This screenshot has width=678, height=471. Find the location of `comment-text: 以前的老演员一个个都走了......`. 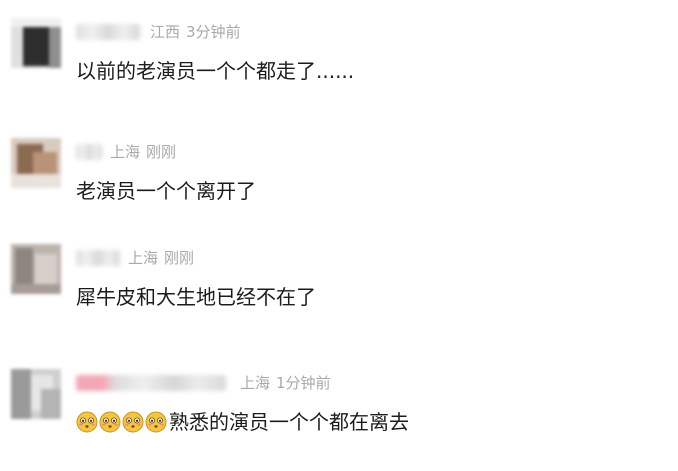

comment-text: 以前的老演员一个个都走了...... is located at coordinates (215, 71).